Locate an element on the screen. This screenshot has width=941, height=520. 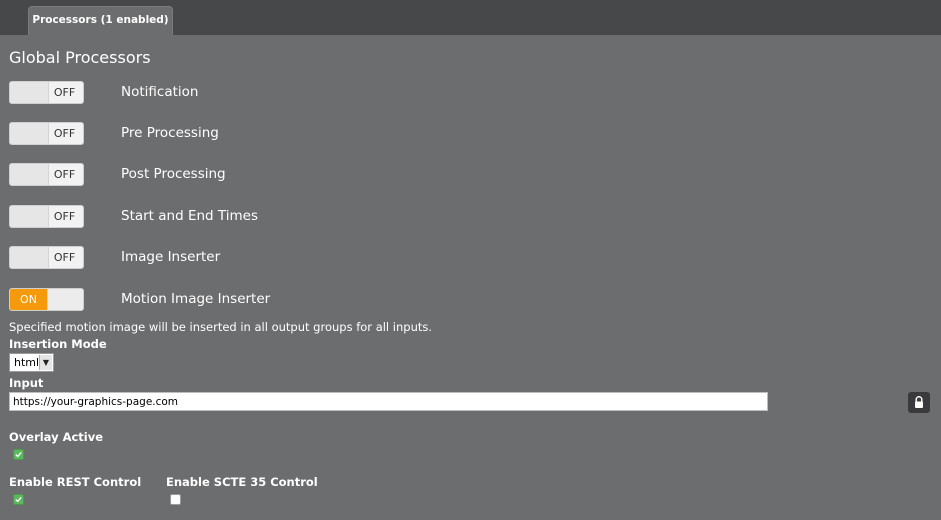
processor-label: Post Processing is located at coordinates (173, 174).